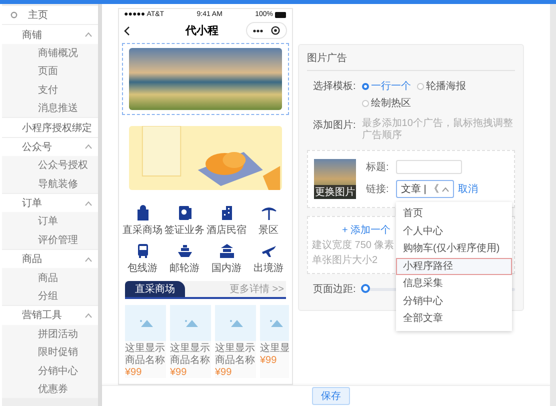 The height and width of the screenshot is (406, 556). Describe the element at coordinates (468, 189) in the screenshot. I see `cancel-link: 取消` at that location.